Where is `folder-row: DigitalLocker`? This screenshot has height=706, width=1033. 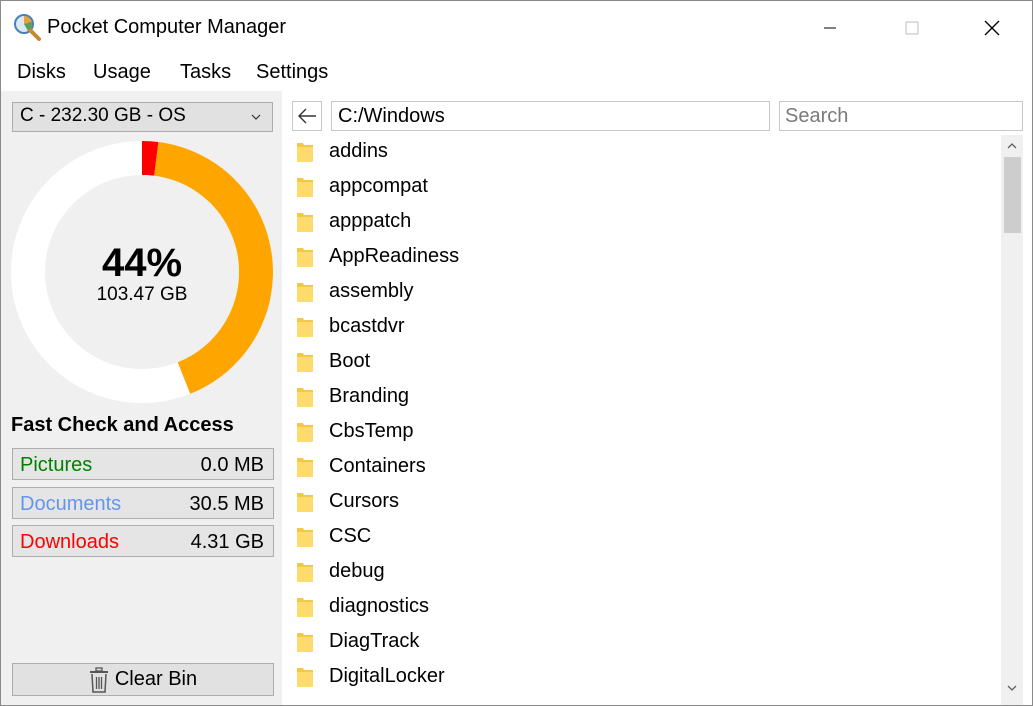
folder-row: DigitalLocker is located at coordinates (642, 677).